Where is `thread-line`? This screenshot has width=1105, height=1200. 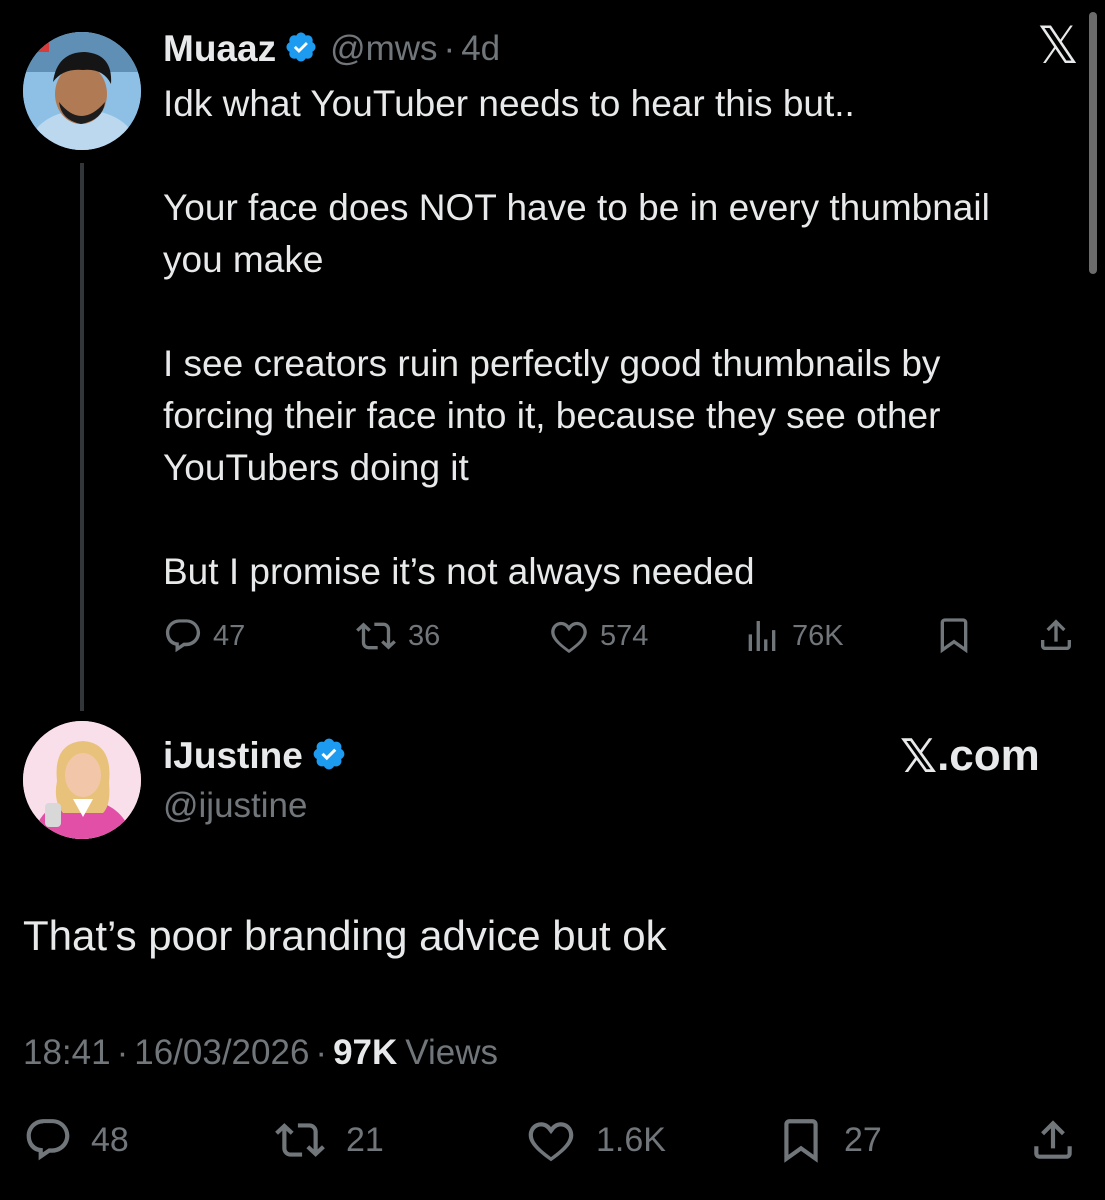
thread-line is located at coordinates (82, 437).